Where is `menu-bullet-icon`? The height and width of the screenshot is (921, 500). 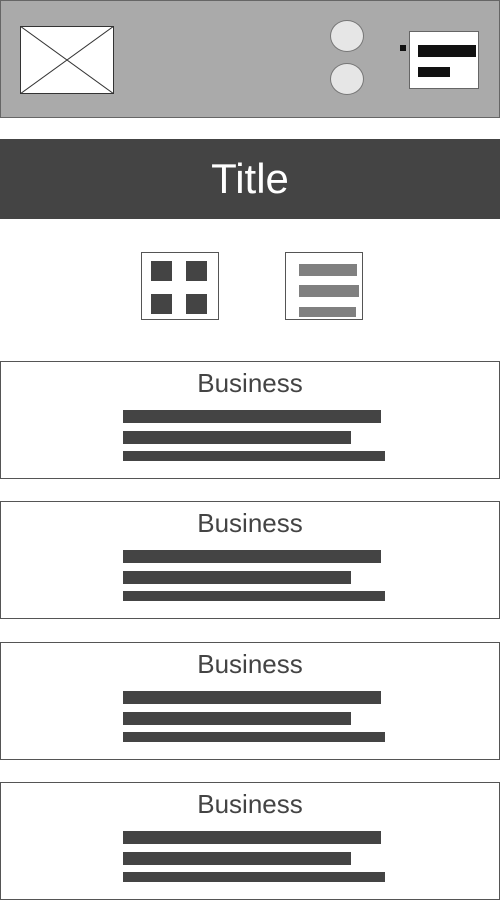
menu-bullet-icon is located at coordinates (403, 48).